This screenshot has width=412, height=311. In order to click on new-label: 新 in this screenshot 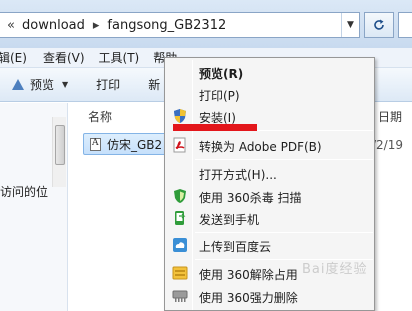, I will do `click(154, 85)`.